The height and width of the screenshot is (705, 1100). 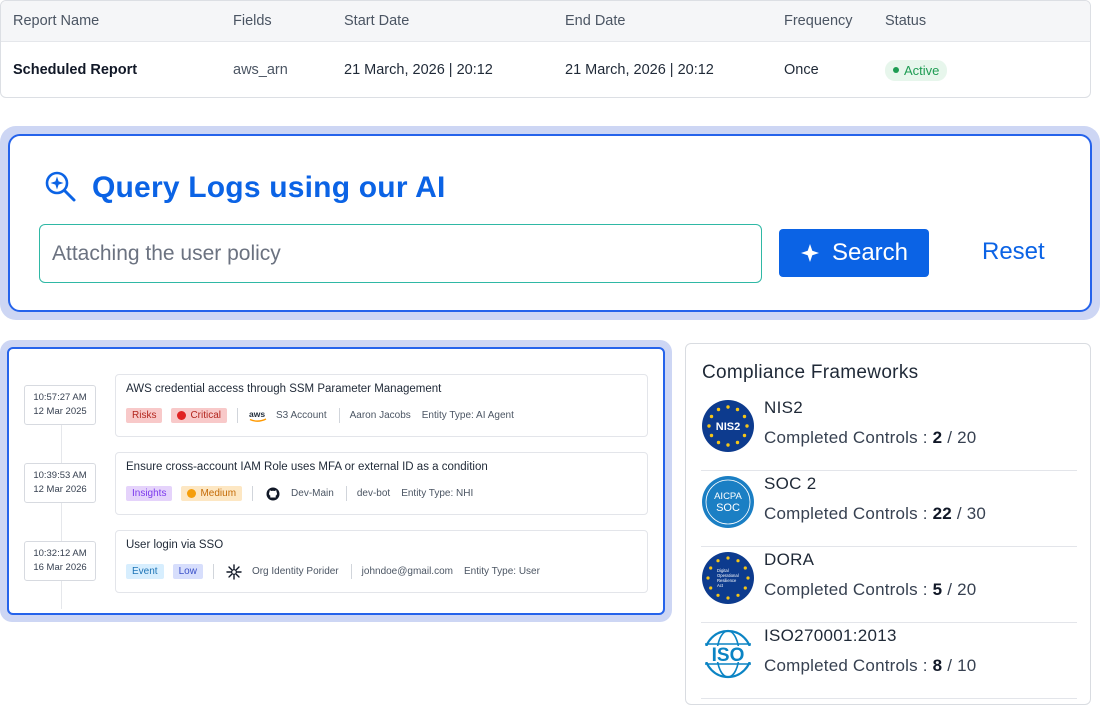 What do you see at coordinates (728, 426) in the screenshot?
I see `nis2-logo-icon: NIS2` at bounding box center [728, 426].